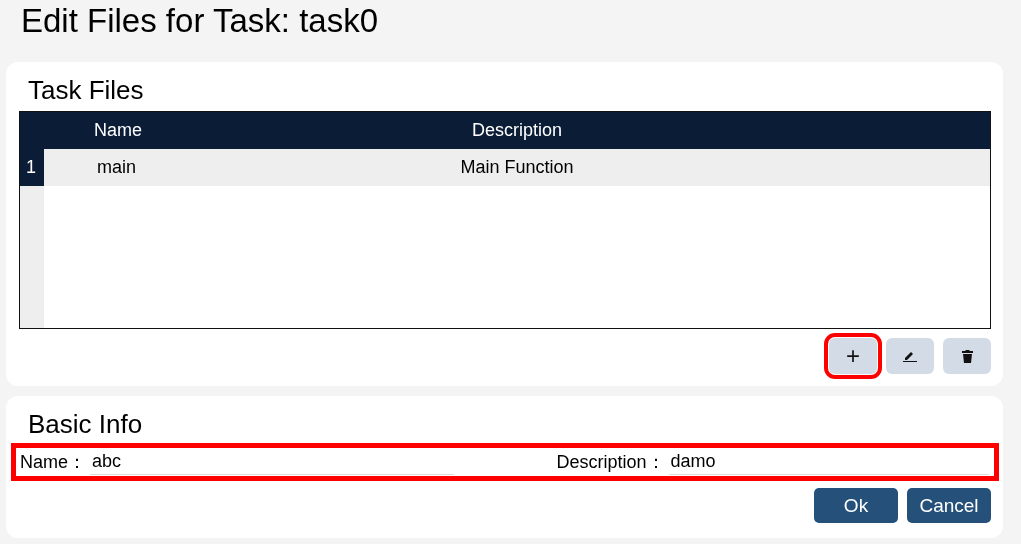  I want to click on cancel-button: Cancel, so click(949, 505).